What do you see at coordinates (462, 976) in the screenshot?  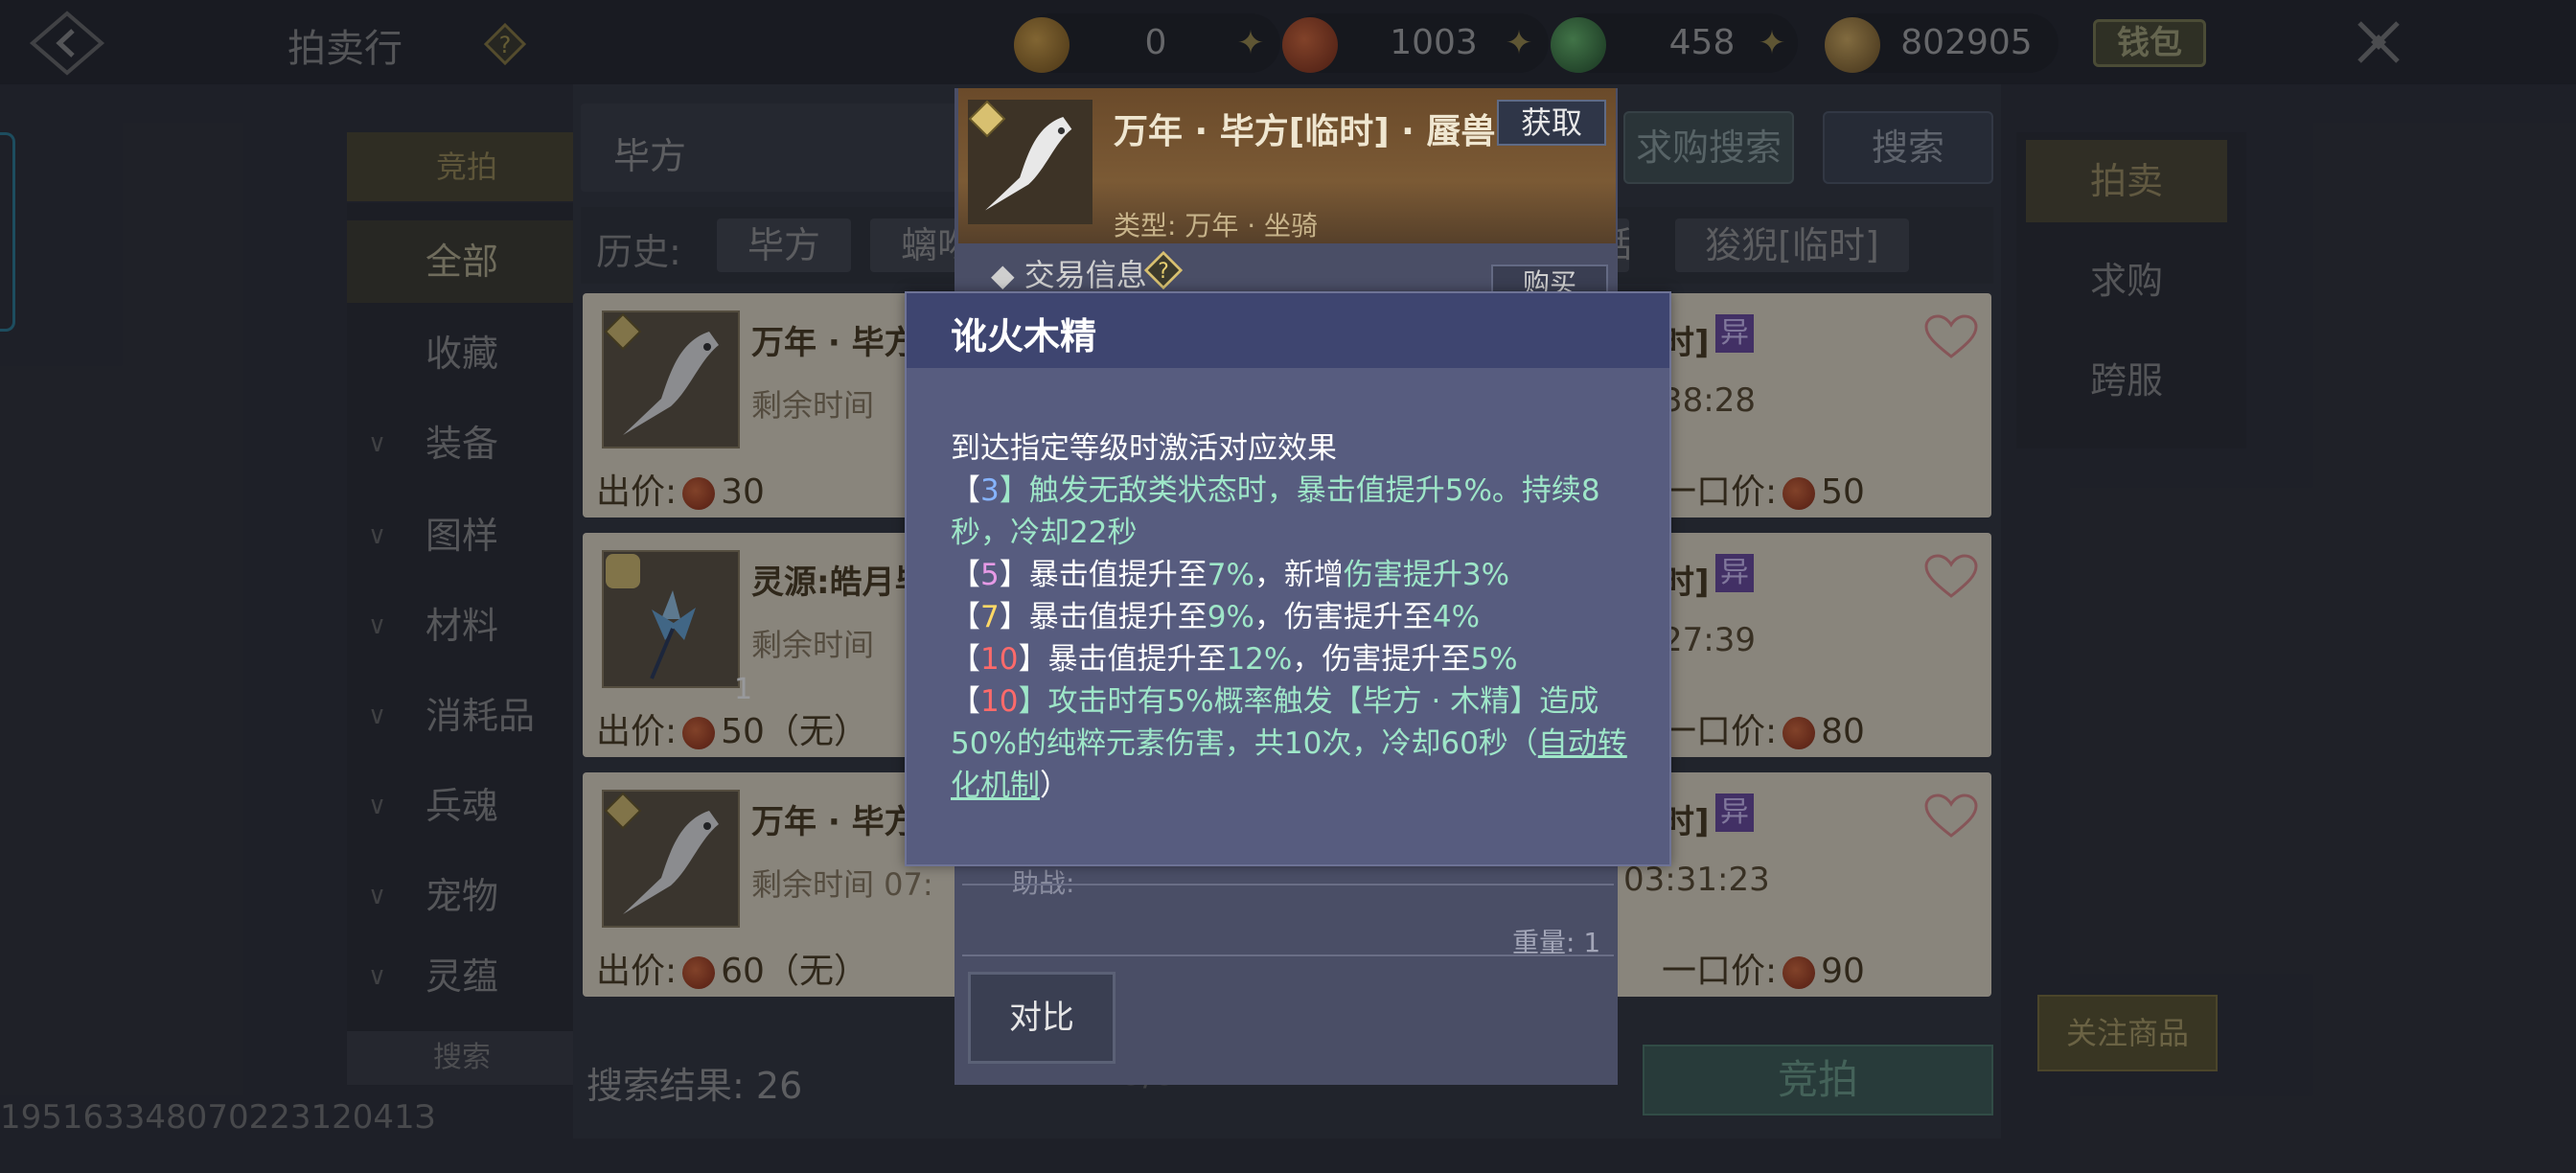 I see `sidebar-item-label: 灵蕴` at bounding box center [462, 976].